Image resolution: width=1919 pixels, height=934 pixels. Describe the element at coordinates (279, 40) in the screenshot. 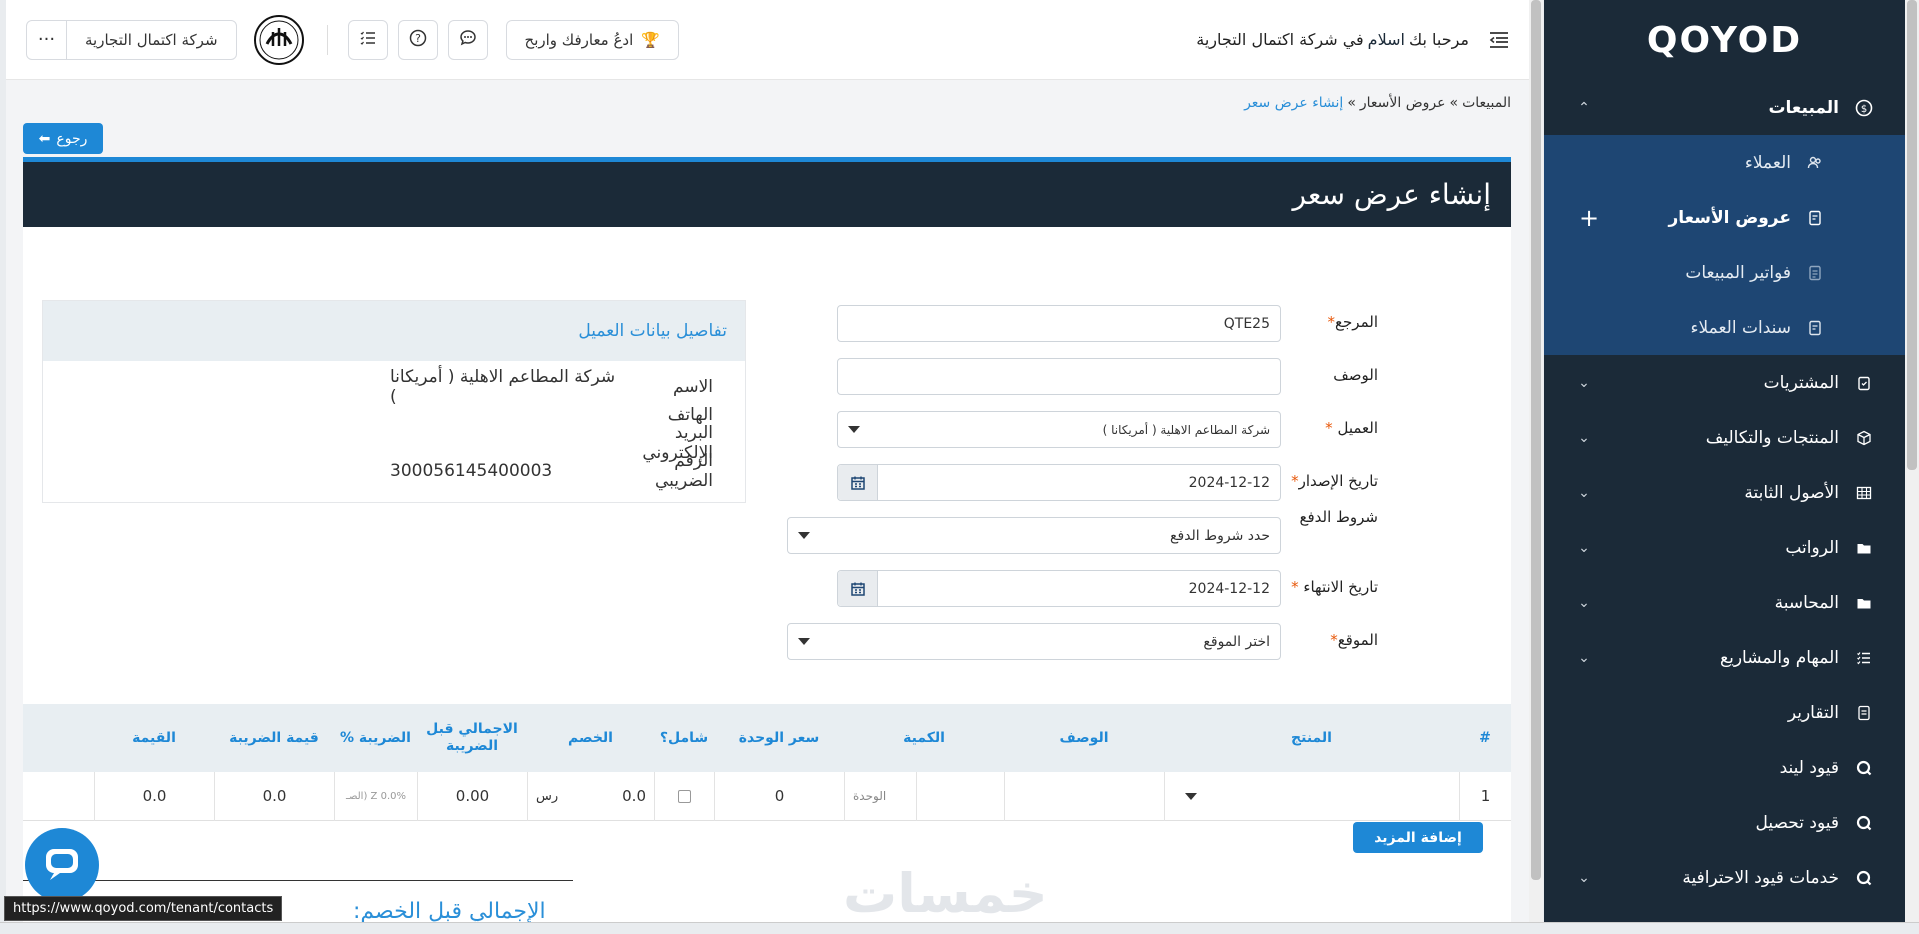

I see `company-seal-logo` at that location.